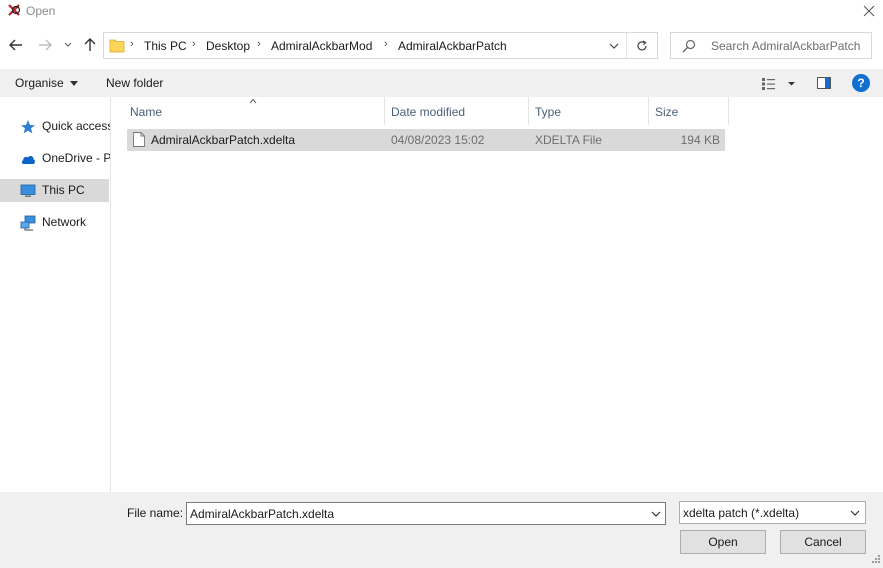 This screenshot has width=883, height=568. I want to click on sidebar-item-onedrive: OneDrive - P, so click(55, 158).